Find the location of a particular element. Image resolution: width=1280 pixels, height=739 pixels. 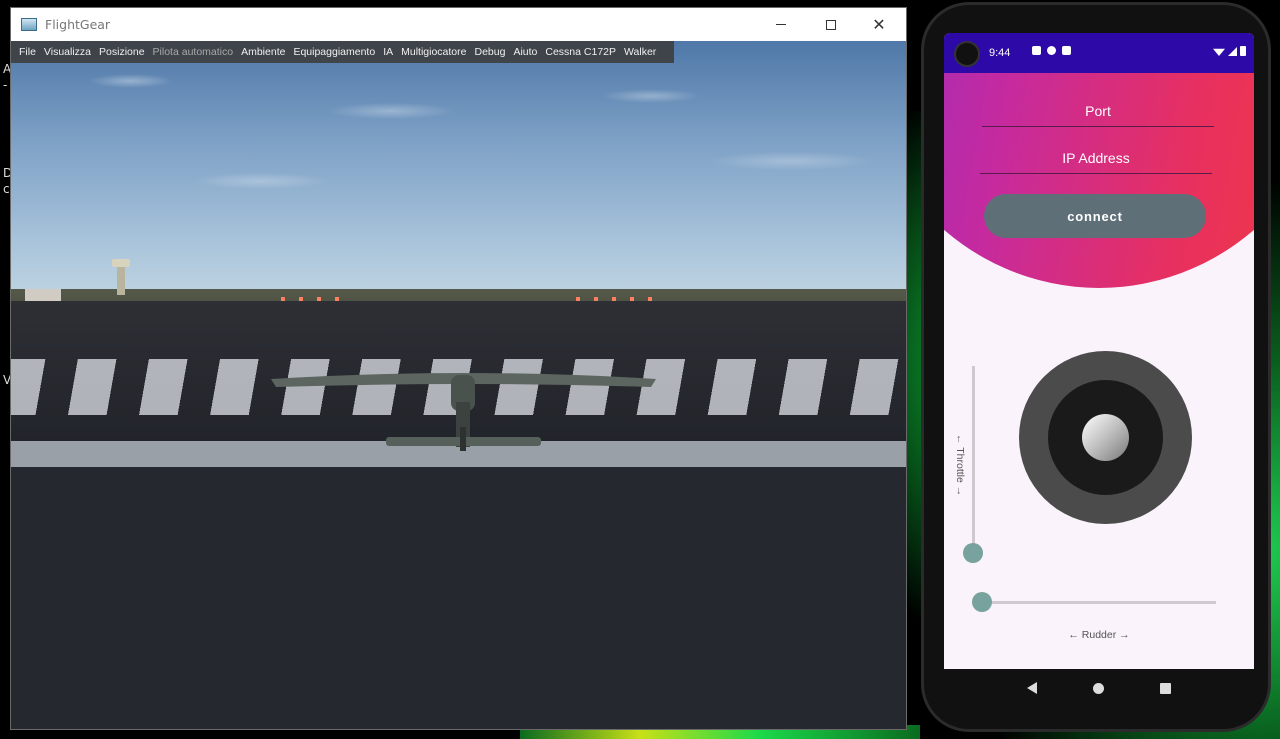

system-icons is located at coordinates (1229, 51).